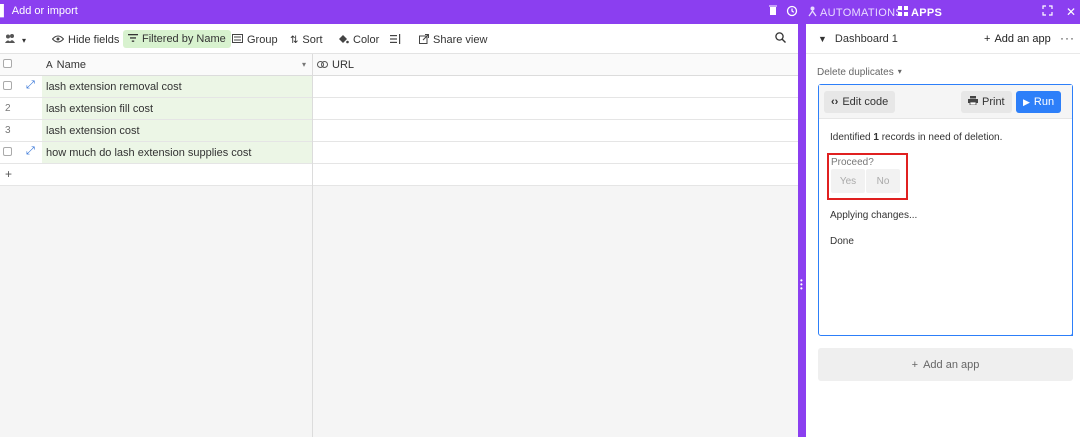 This screenshot has width=1080, height=437. Describe the element at coordinates (852, 162) in the screenshot. I see `proceed-label: Proceed?` at that location.